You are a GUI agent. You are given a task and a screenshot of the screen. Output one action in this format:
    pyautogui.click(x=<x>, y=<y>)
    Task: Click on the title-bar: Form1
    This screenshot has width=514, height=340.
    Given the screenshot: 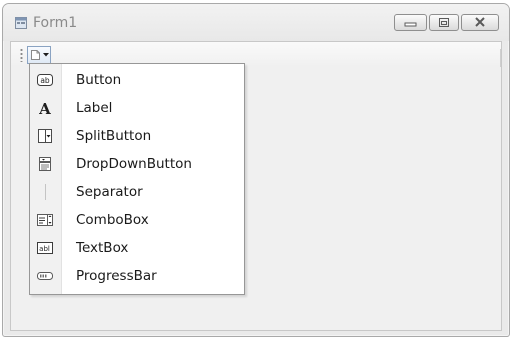 What is the action you would take?
    pyautogui.click(x=256, y=22)
    